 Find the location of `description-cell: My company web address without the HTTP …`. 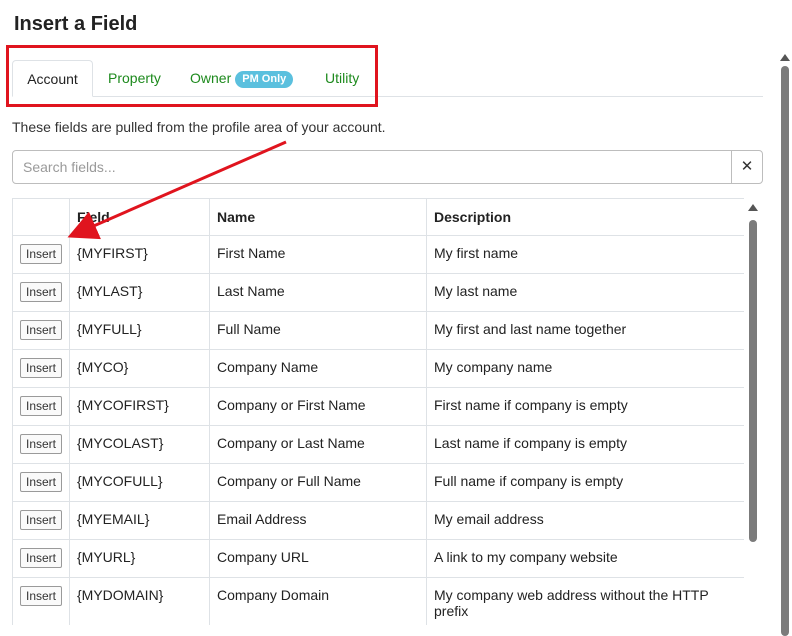

description-cell: My company web address without the HTTP … is located at coordinates (585, 601).